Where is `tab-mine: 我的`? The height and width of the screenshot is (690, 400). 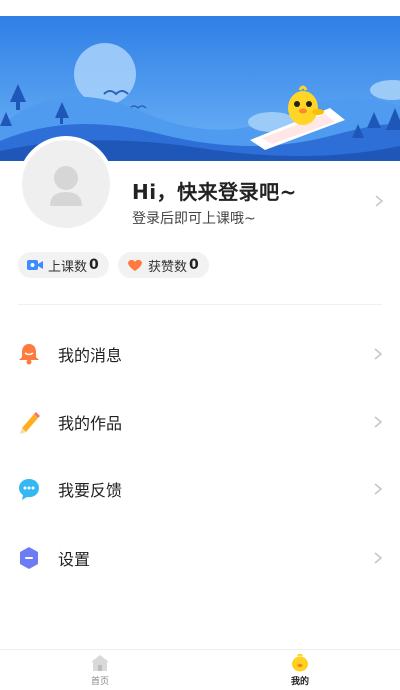 tab-mine: 我的 is located at coordinates (300, 670).